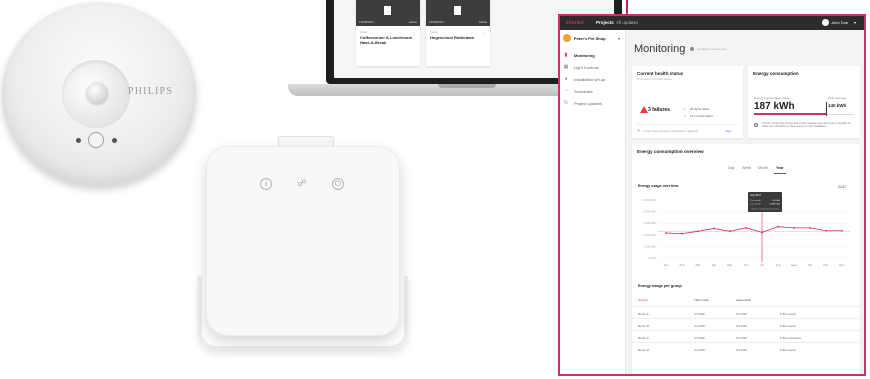  Describe the element at coordinates (763, 168) in the screenshot. I see `tab-month: Month` at that location.